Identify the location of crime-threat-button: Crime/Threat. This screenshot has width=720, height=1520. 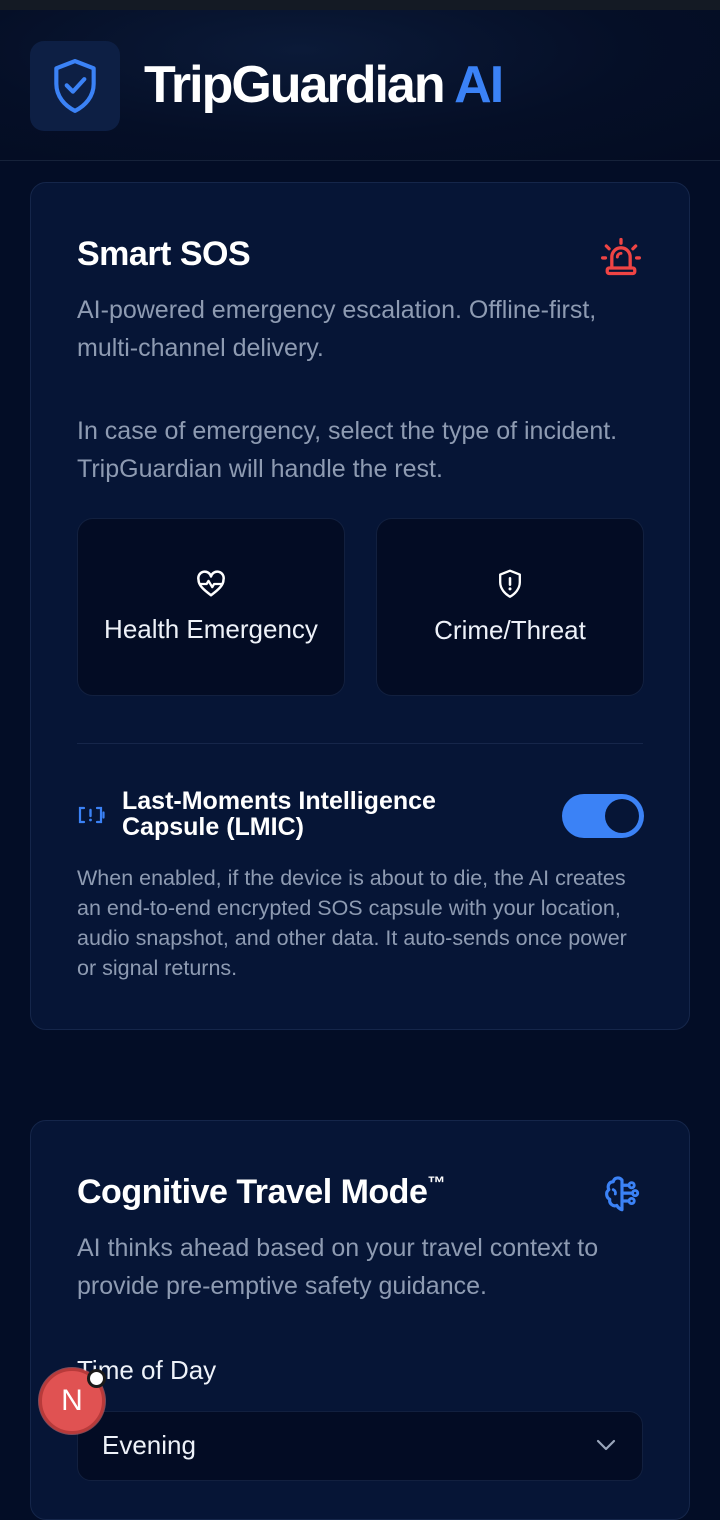
(510, 607).